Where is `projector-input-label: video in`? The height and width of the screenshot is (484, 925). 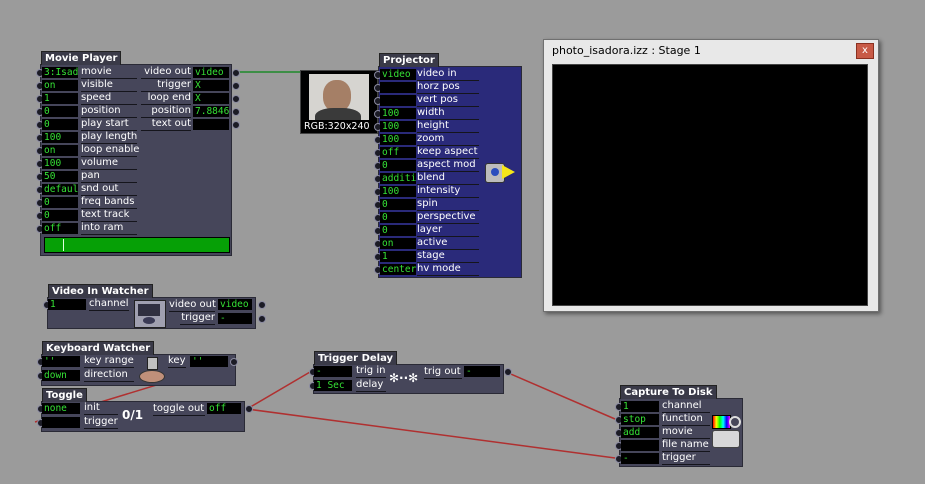
projector-input-label: video in is located at coordinates (448, 74).